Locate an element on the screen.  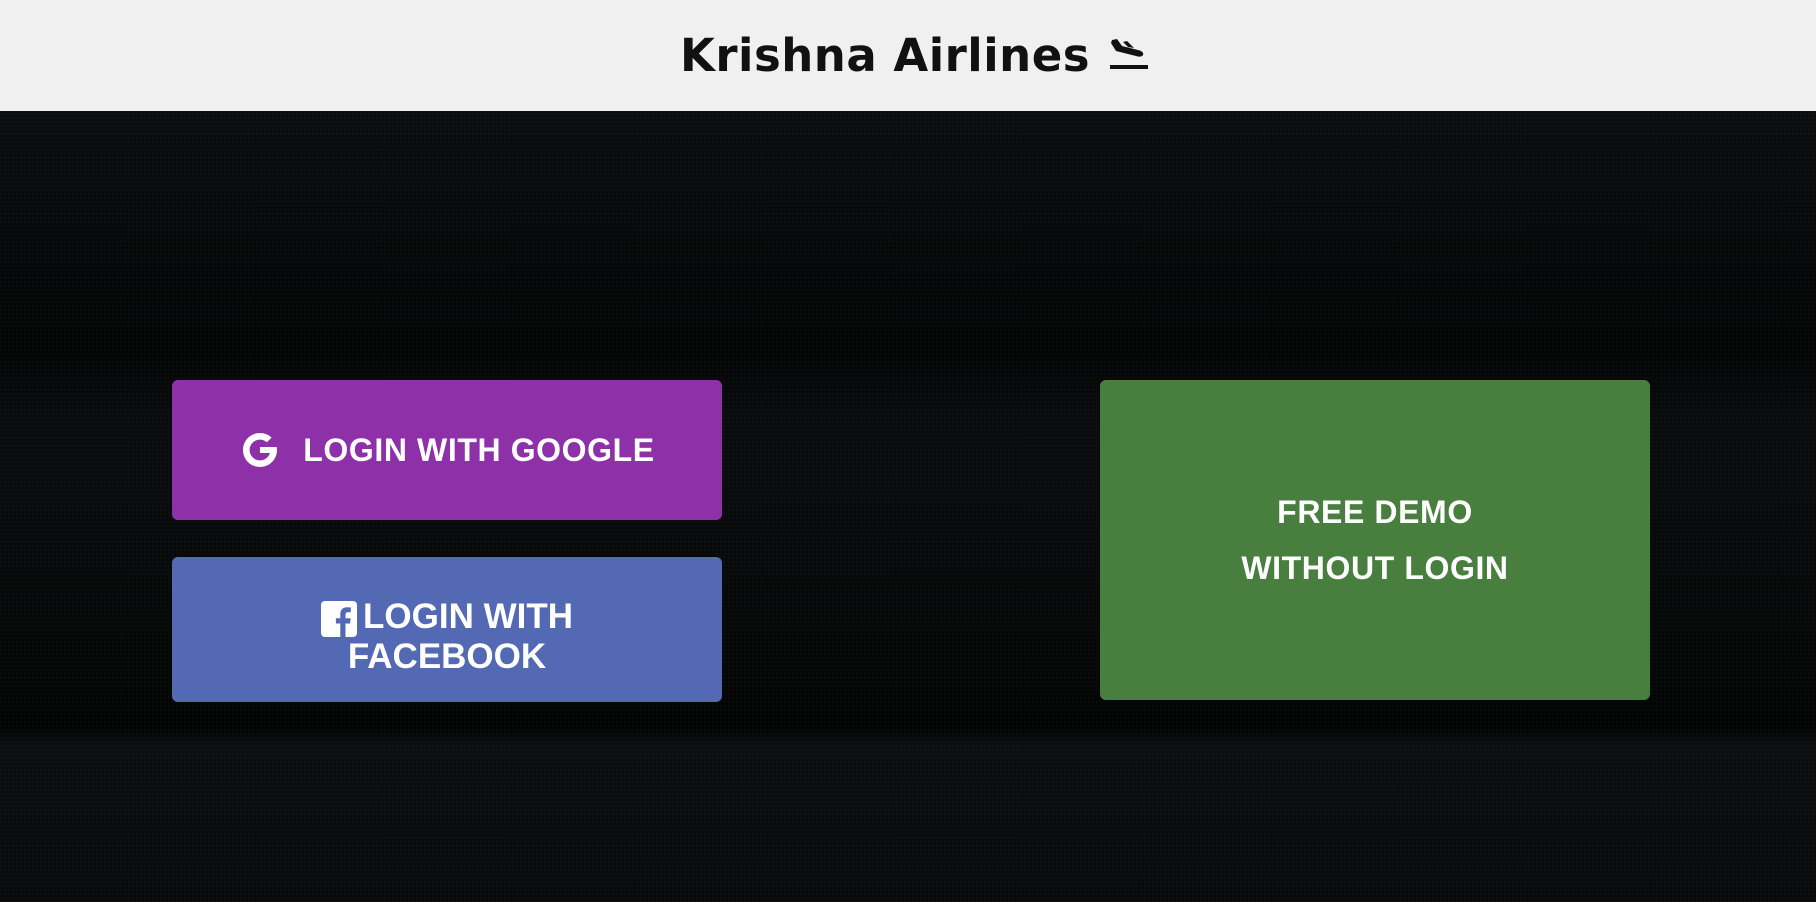
login-facebook-label-line2: FACEBOOK is located at coordinates (447, 656).